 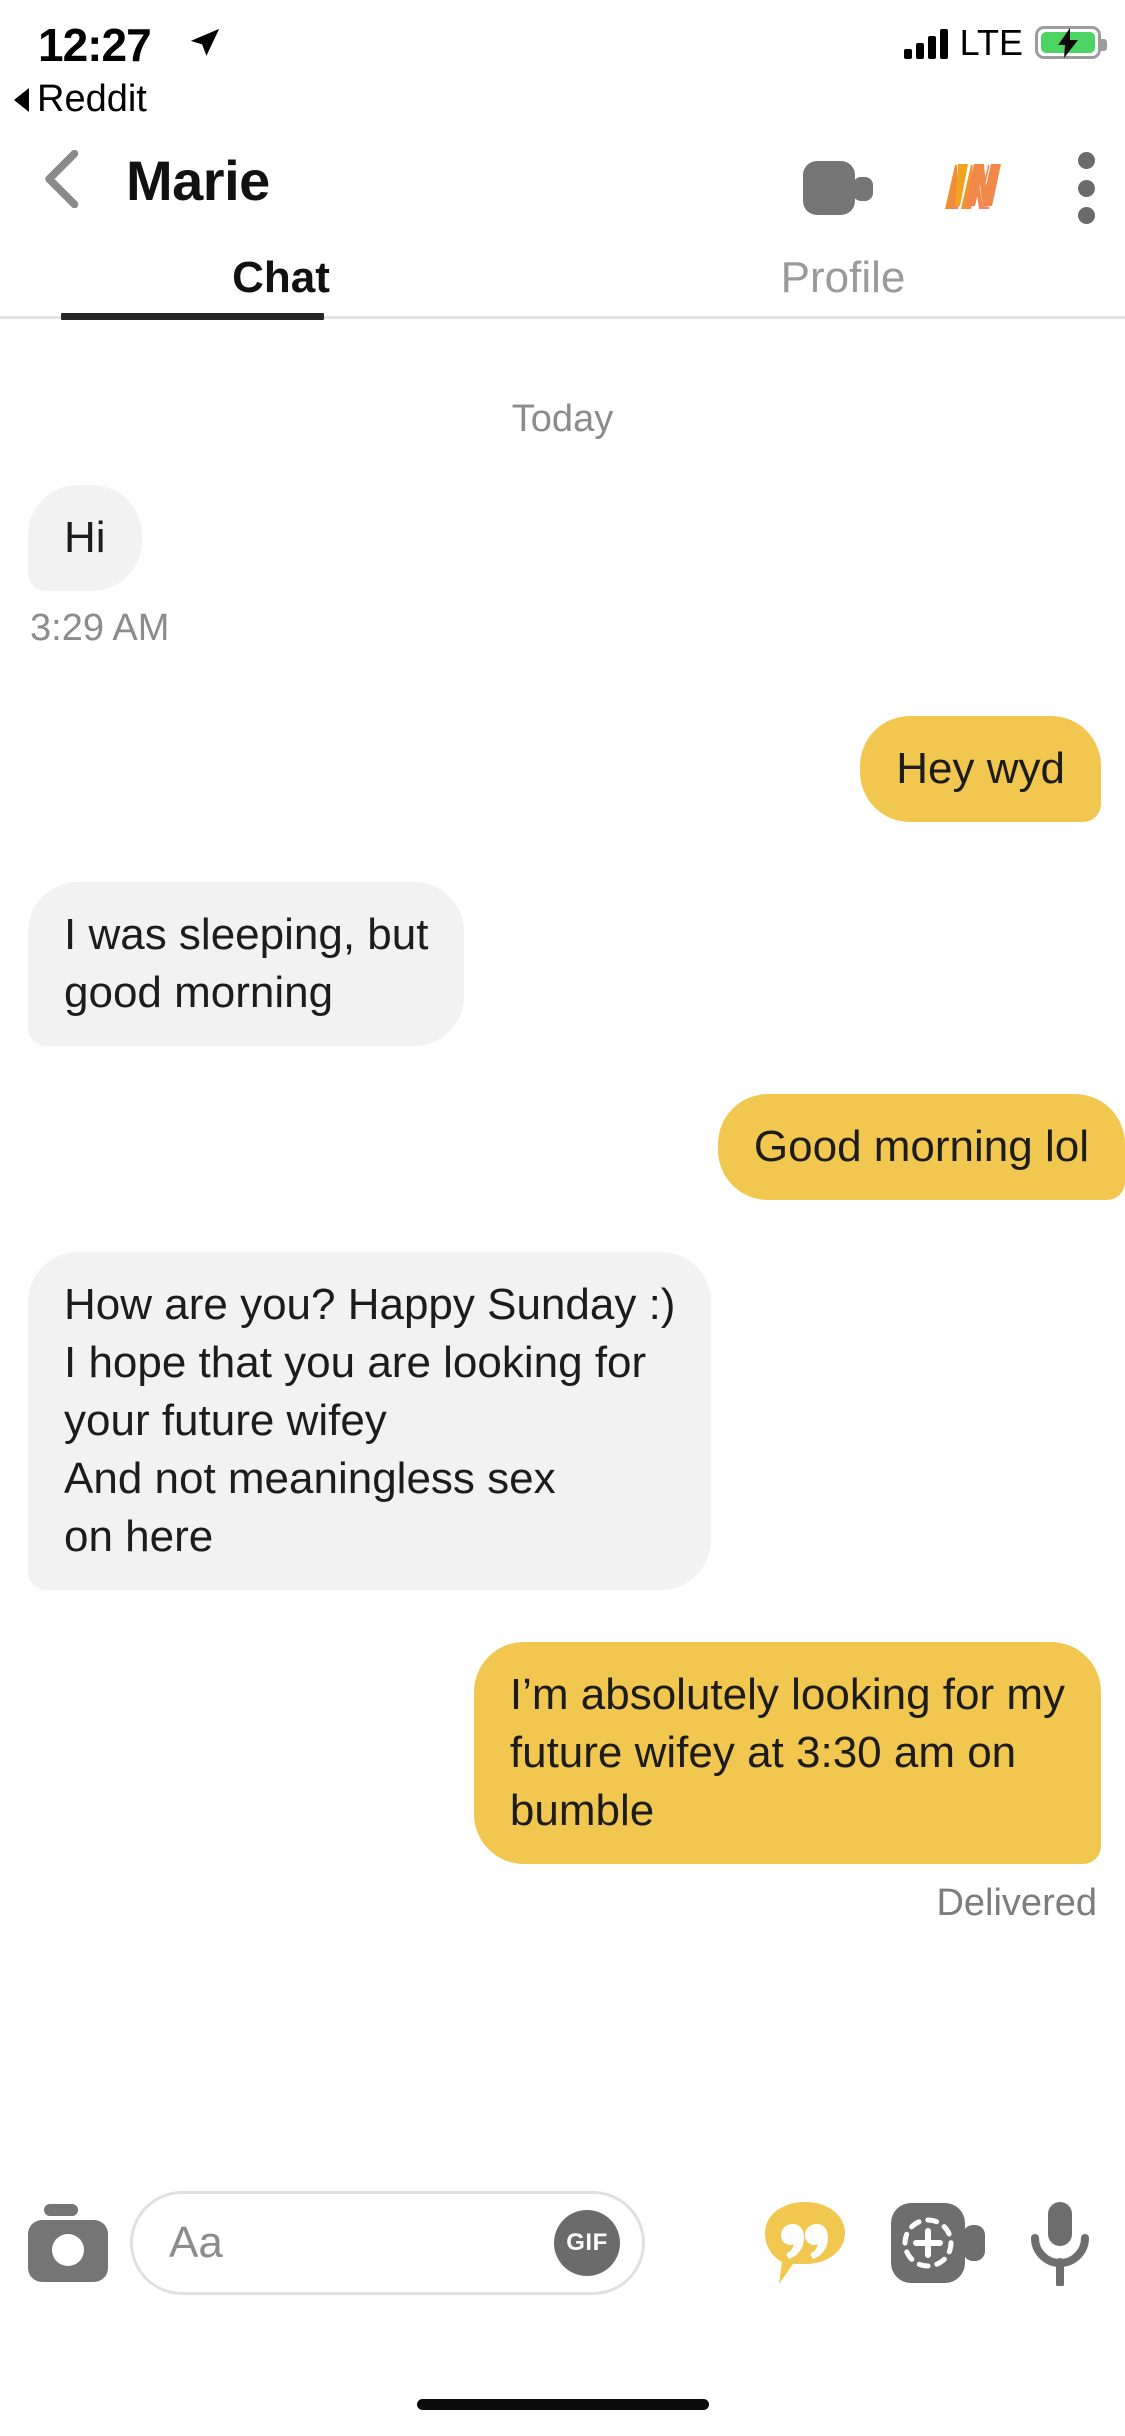 What do you see at coordinates (60, 179) in the screenshot?
I see `back-chevron-icon` at bounding box center [60, 179].